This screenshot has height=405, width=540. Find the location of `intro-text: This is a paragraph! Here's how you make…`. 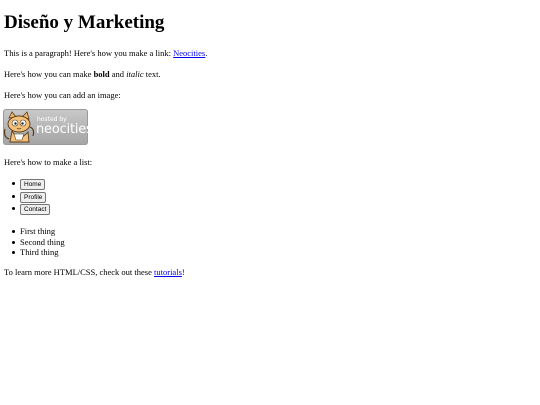

intro-text: This is a paragraph! Here's how you make… is located at coordinates (89, 53).